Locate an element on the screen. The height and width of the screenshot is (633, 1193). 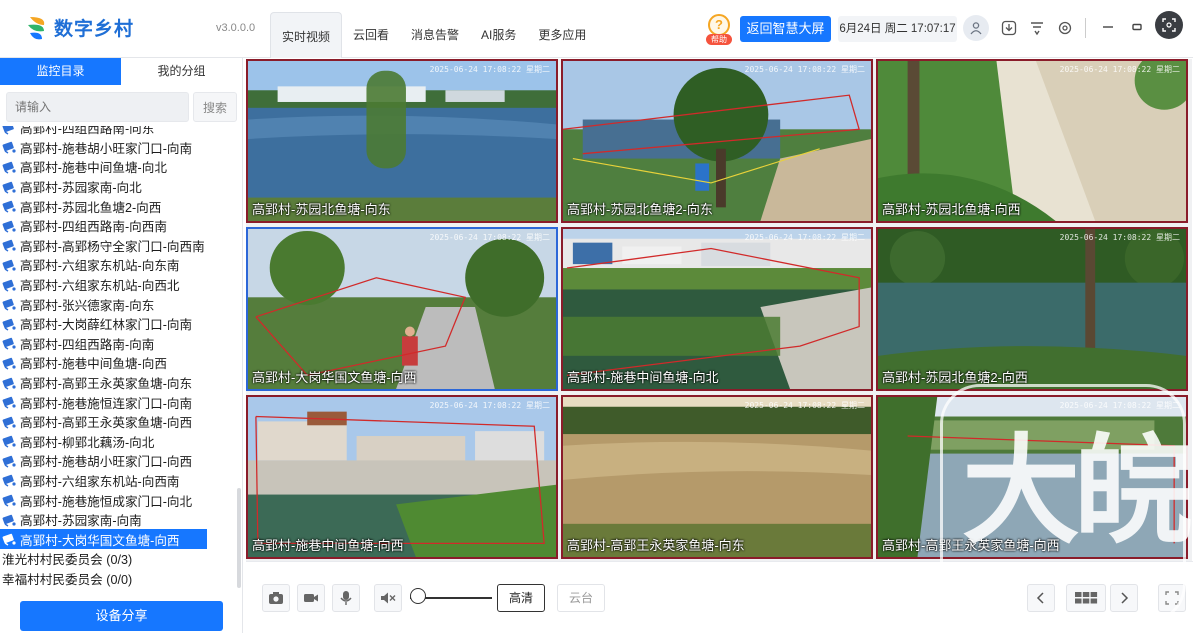
camera-item-label: 高郢村-施巷胡小旺家门口-向南 is located at coordinates (106, 148).